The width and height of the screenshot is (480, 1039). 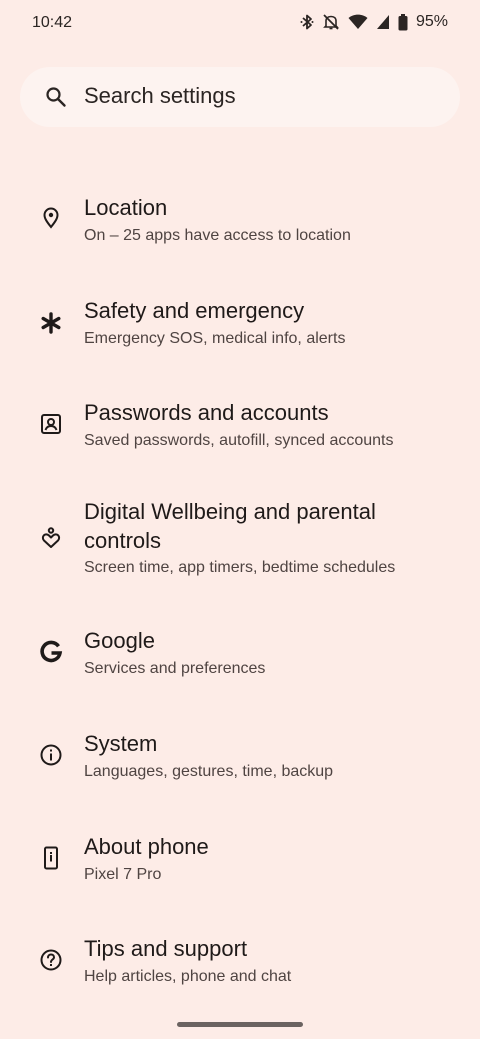 I want to click on settings-item-title: Google, so click(x=119, y=640).